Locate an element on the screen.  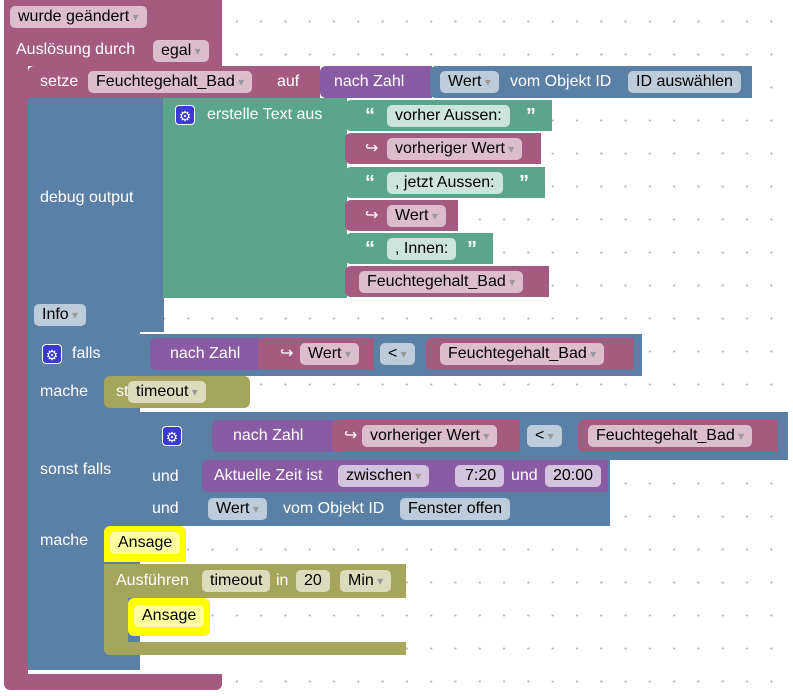
object-id-field: ID auswählen is located at coordinates (684, 82).